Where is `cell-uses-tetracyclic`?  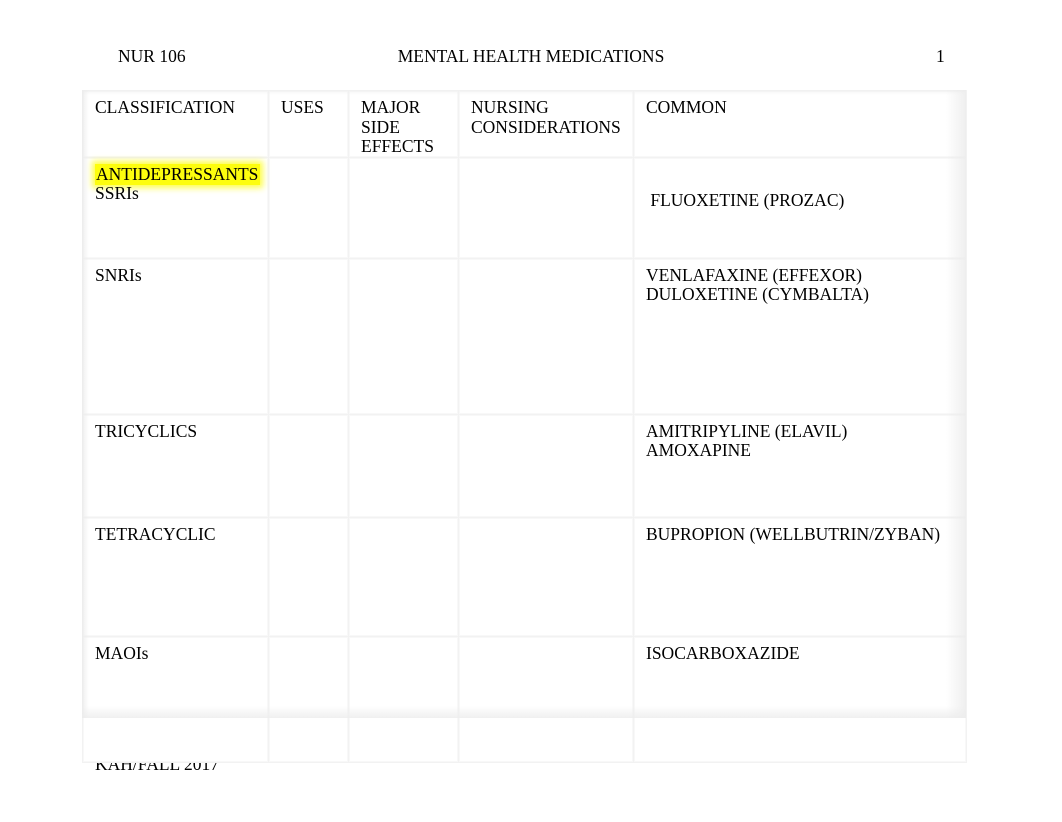 cell-uses-tetracyclic is located at coordinates (308, 576).